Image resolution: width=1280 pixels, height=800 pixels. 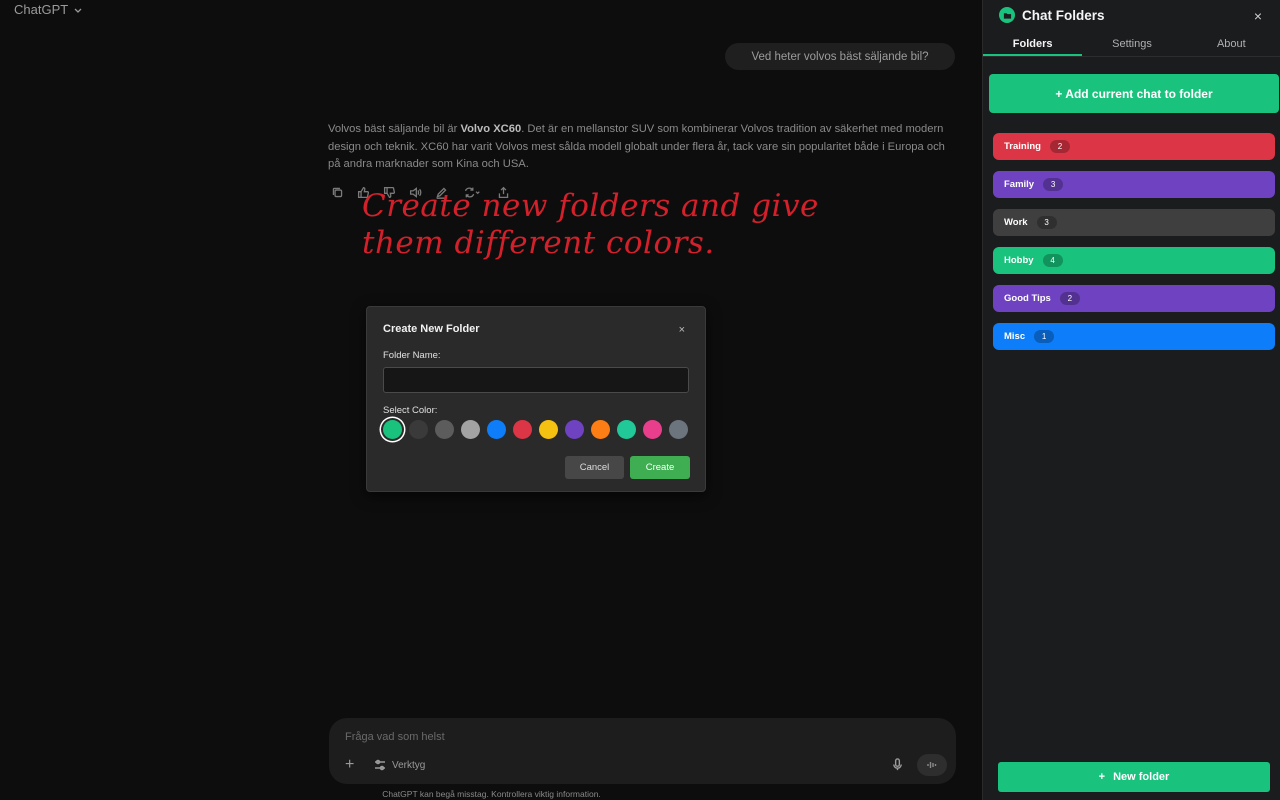 What do you see at coordinates (1015, 336) in the screenshot?
I see `folder-name: Misc` at bounding box center [1015, 336].